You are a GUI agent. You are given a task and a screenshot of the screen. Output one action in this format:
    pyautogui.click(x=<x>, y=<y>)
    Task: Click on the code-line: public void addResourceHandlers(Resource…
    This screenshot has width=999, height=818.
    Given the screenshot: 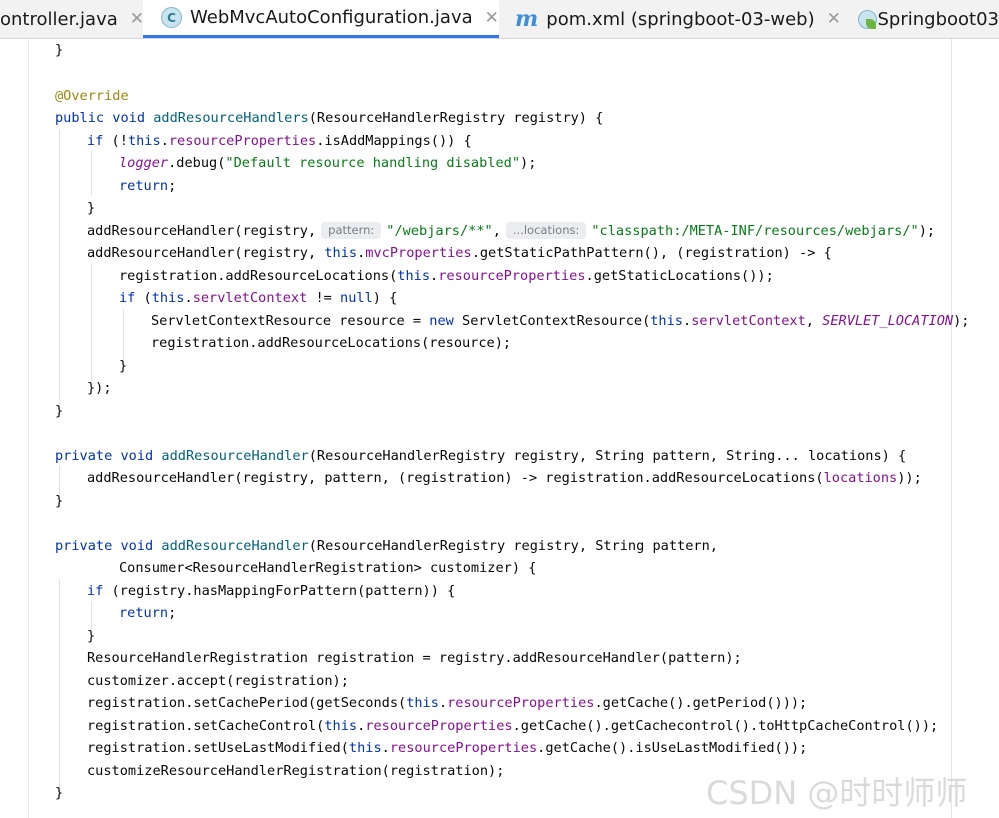 What is the action you would take?
    pyautogui.click(x=329, y=118)
    